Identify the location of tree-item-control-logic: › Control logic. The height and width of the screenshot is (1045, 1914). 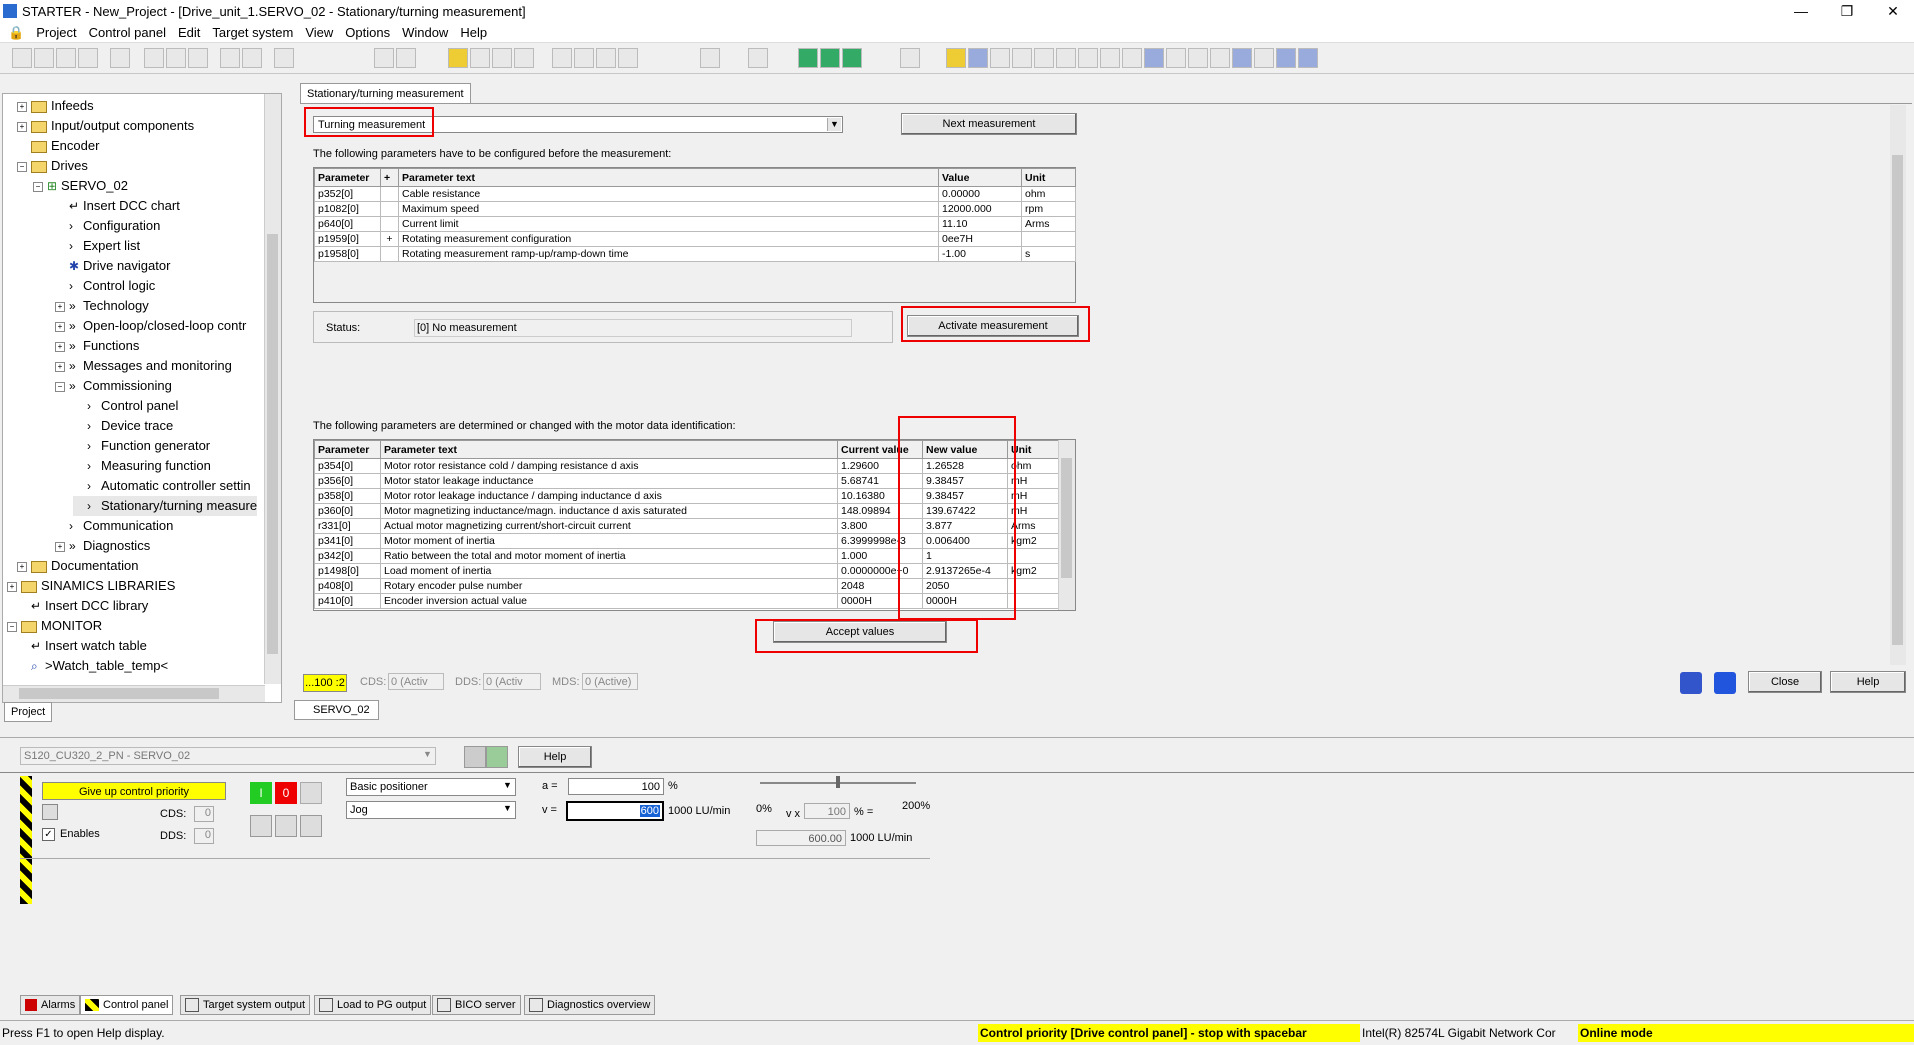
(105, 286).